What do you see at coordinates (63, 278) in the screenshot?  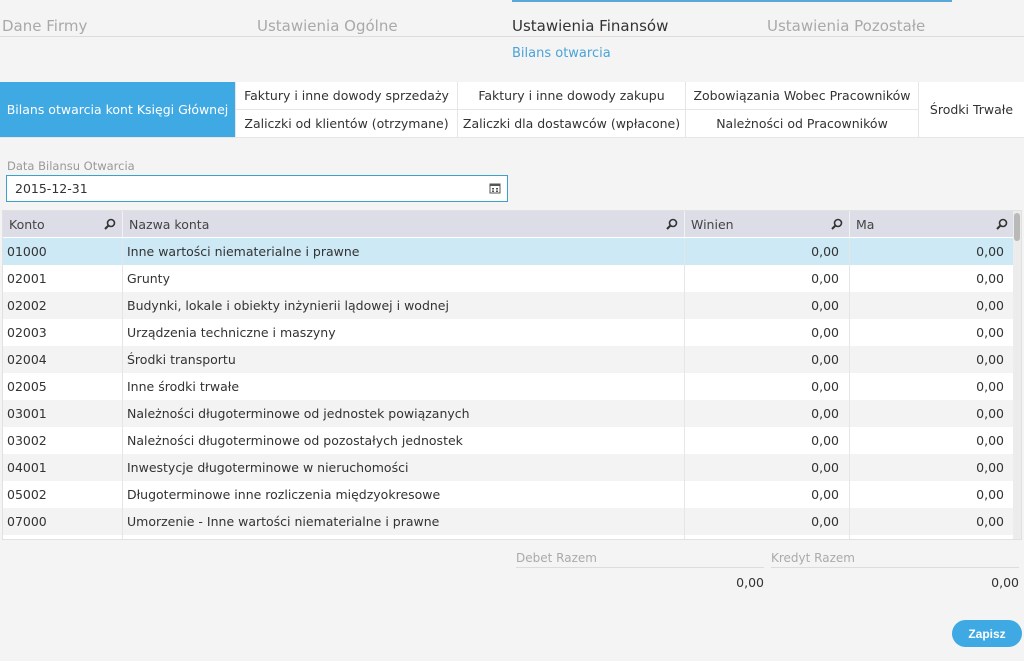 I see `cell-konto: 02001` at bounding box center [63, 278].